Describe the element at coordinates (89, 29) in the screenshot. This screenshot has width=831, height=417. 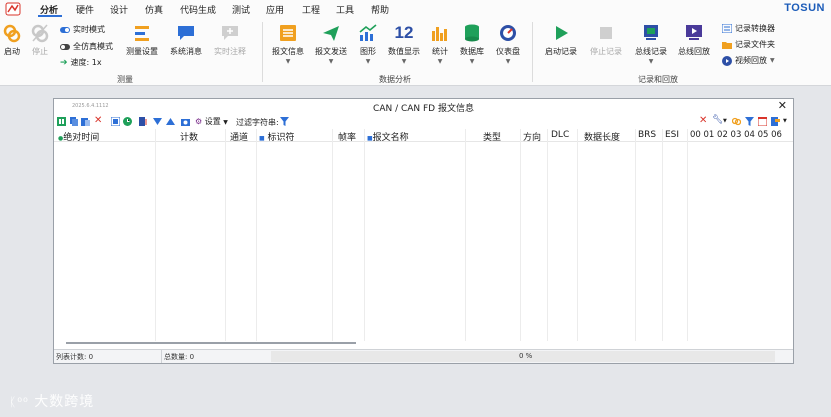
I see `realtime-mode-label: 实时模式` at that location.